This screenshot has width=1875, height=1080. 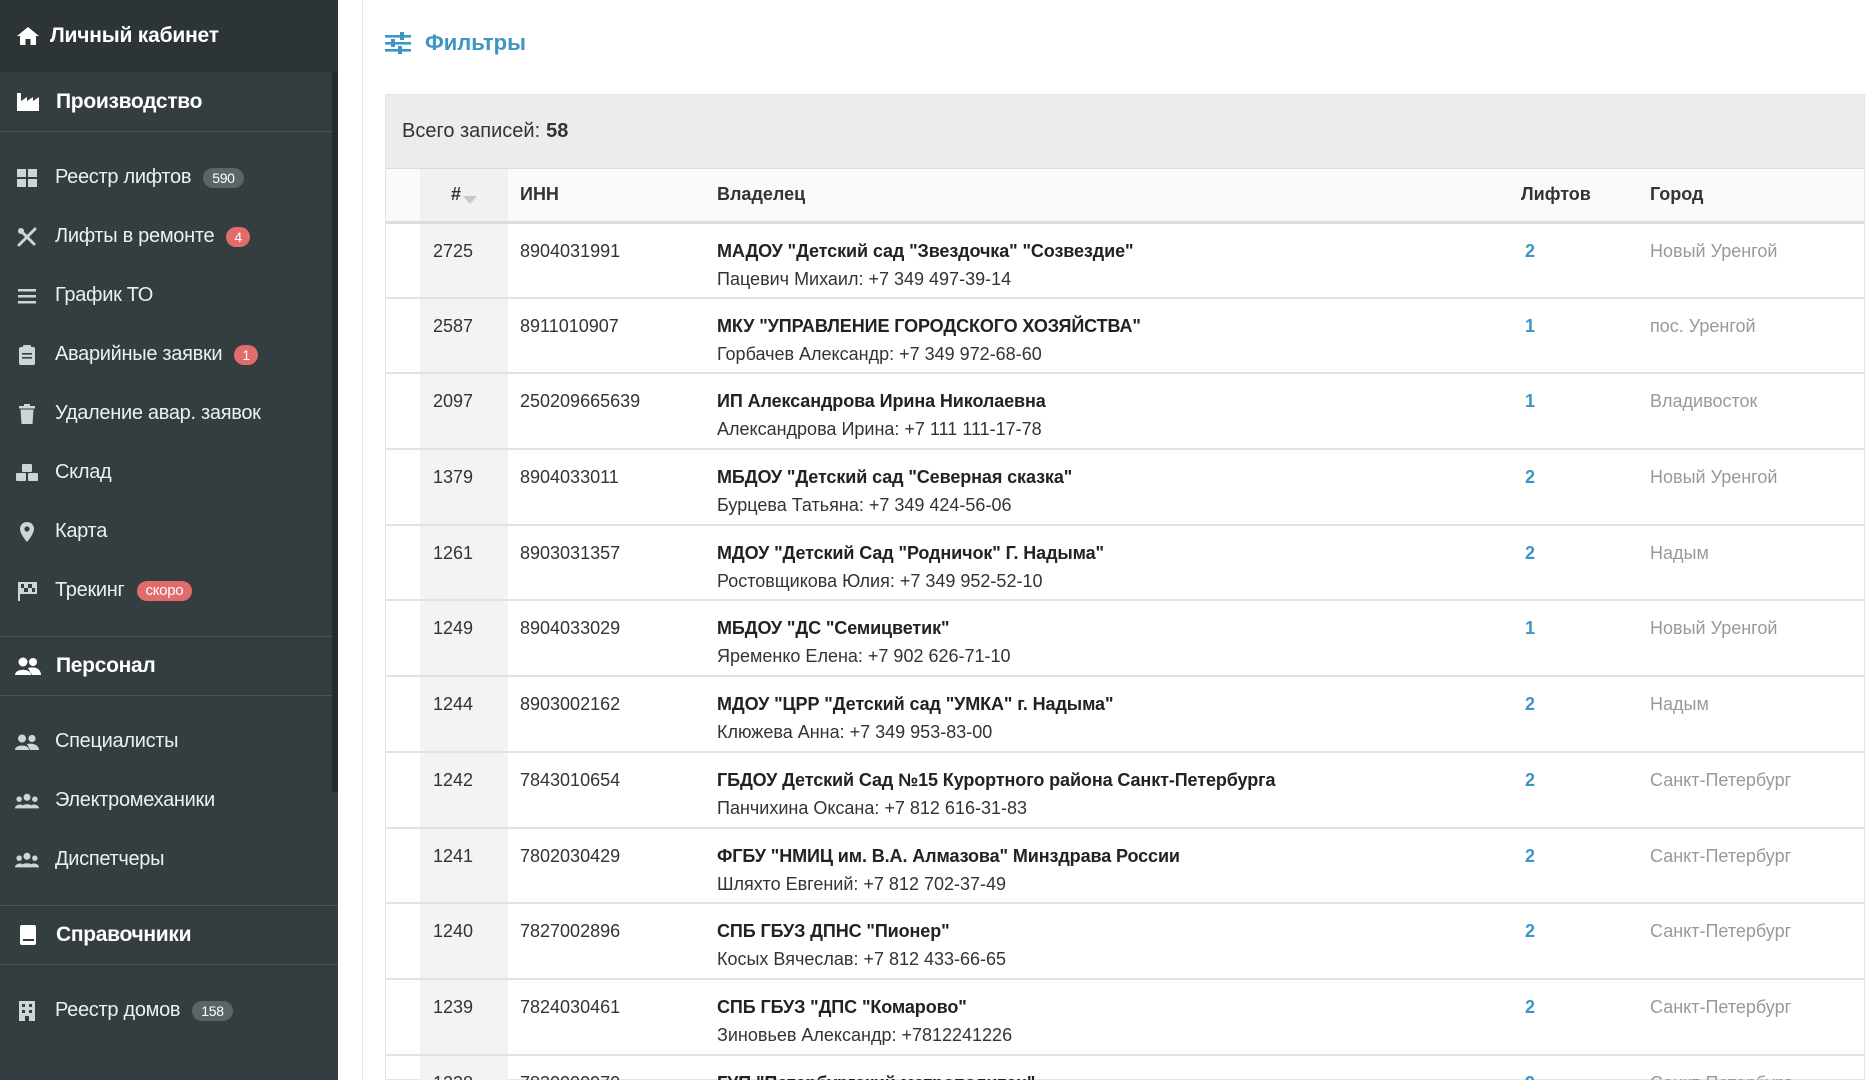 I want to click on owner-name: МБДОУ "Детский сад "Северная сказка", so click(x=1119, y=477).